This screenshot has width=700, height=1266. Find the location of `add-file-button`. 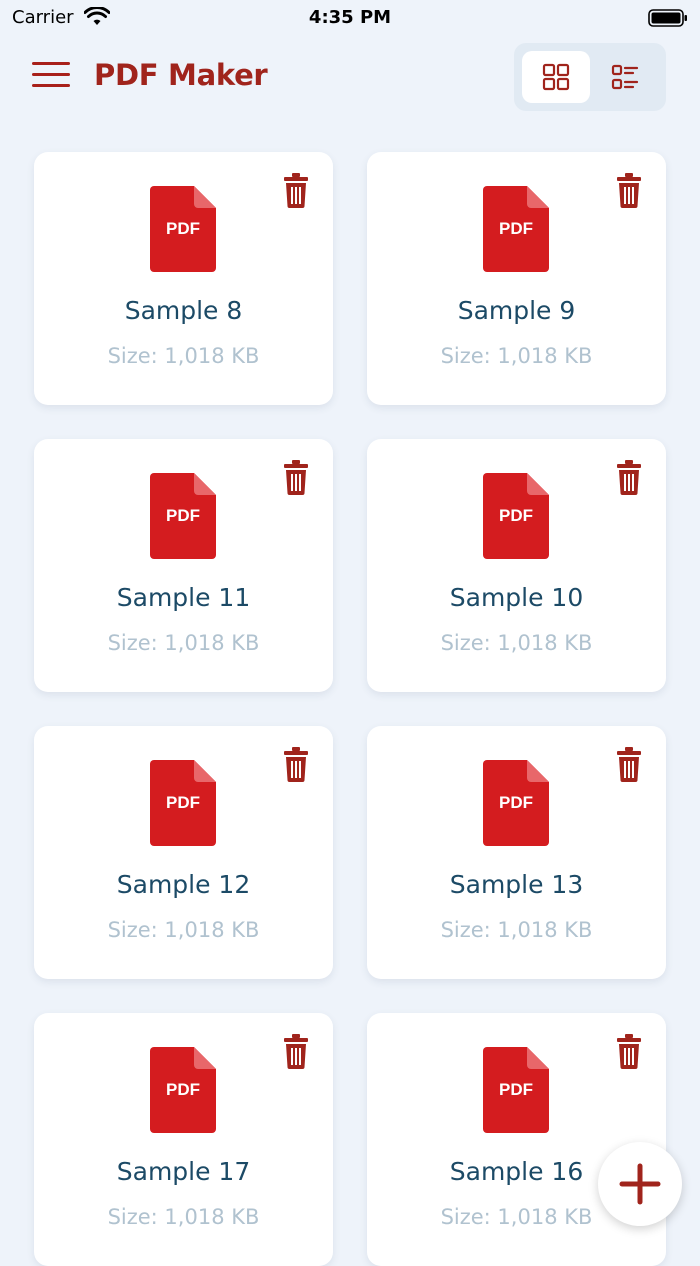

add-file-button is located at coordinates (640, 1184).